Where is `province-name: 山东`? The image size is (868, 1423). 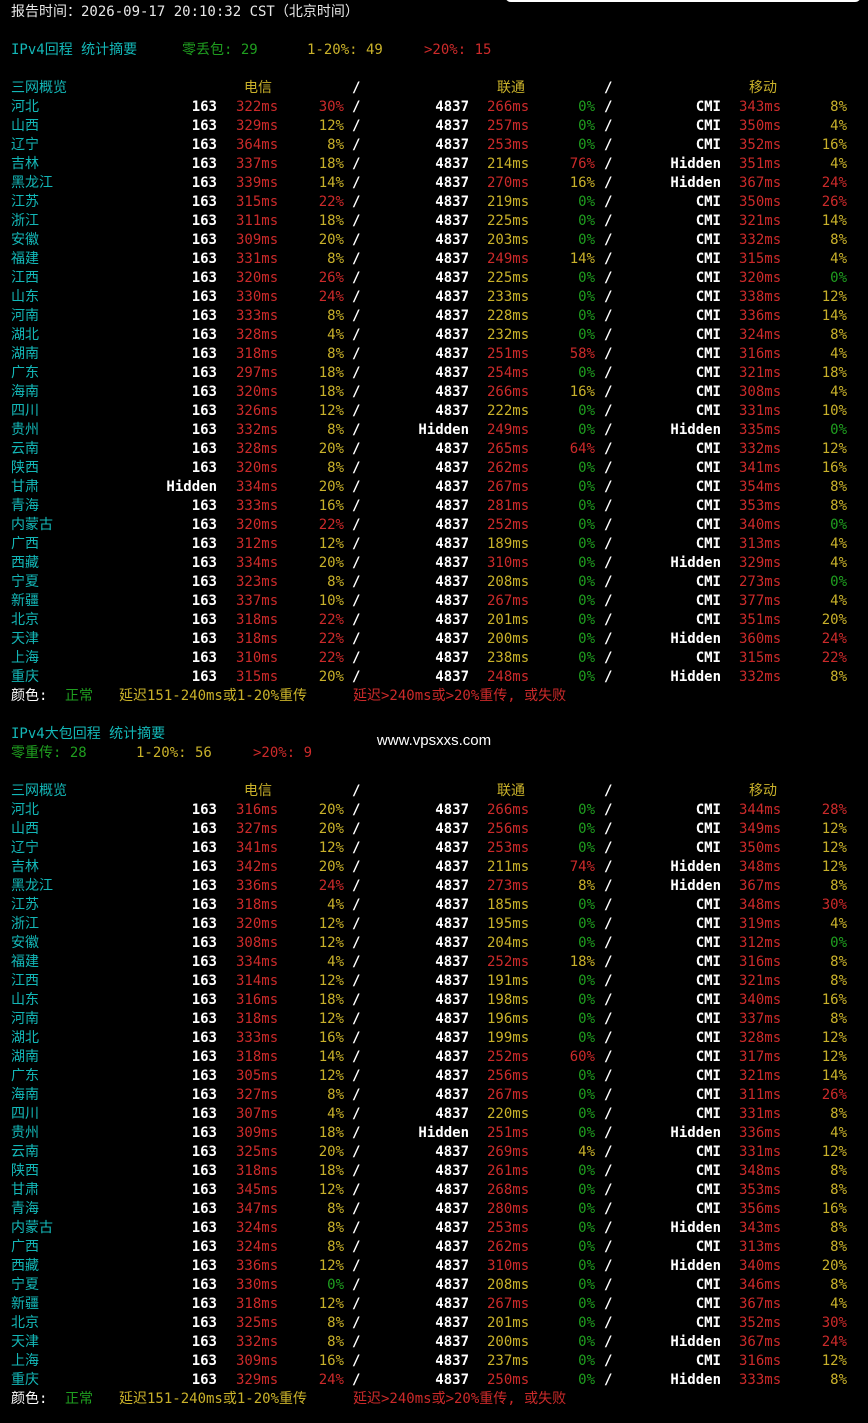
province-name: 山东 is located at coordinates (25, 297).